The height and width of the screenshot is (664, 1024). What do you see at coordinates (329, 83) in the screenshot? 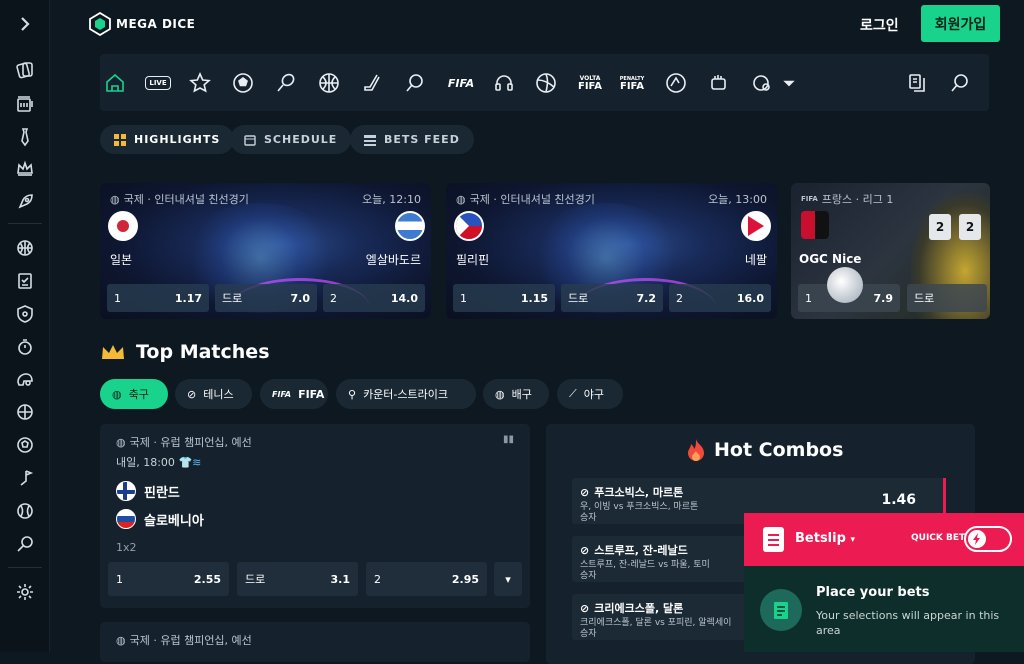
I see `basketball-nav-icon` at bounding box center [329, 83].